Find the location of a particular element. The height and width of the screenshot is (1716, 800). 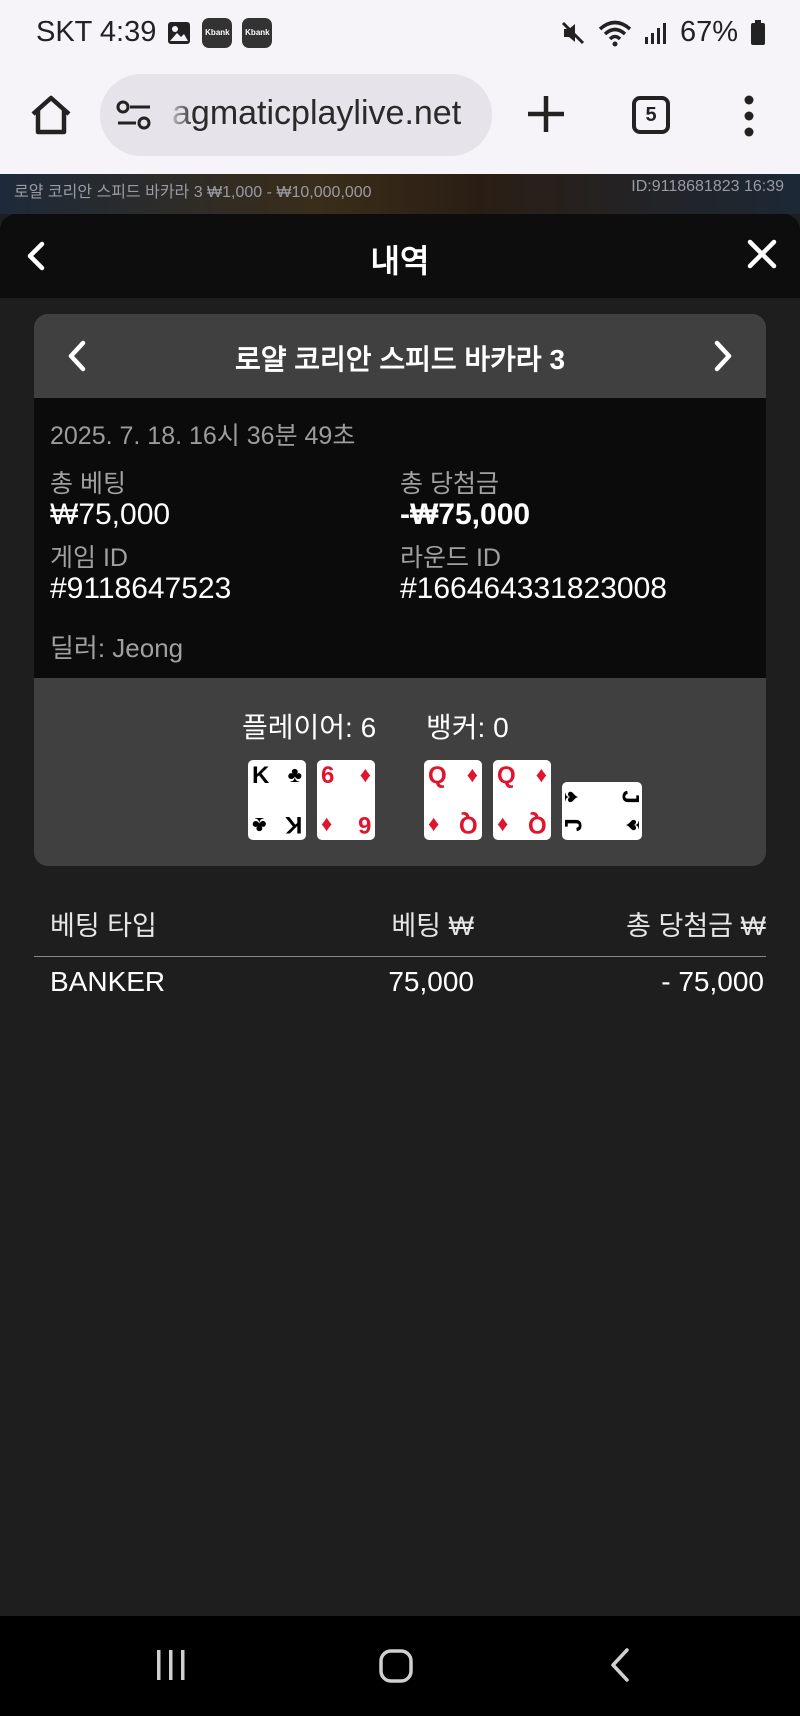

banker-card-2: Q ♦ ♦ Q is located at coordinates (522, 800).